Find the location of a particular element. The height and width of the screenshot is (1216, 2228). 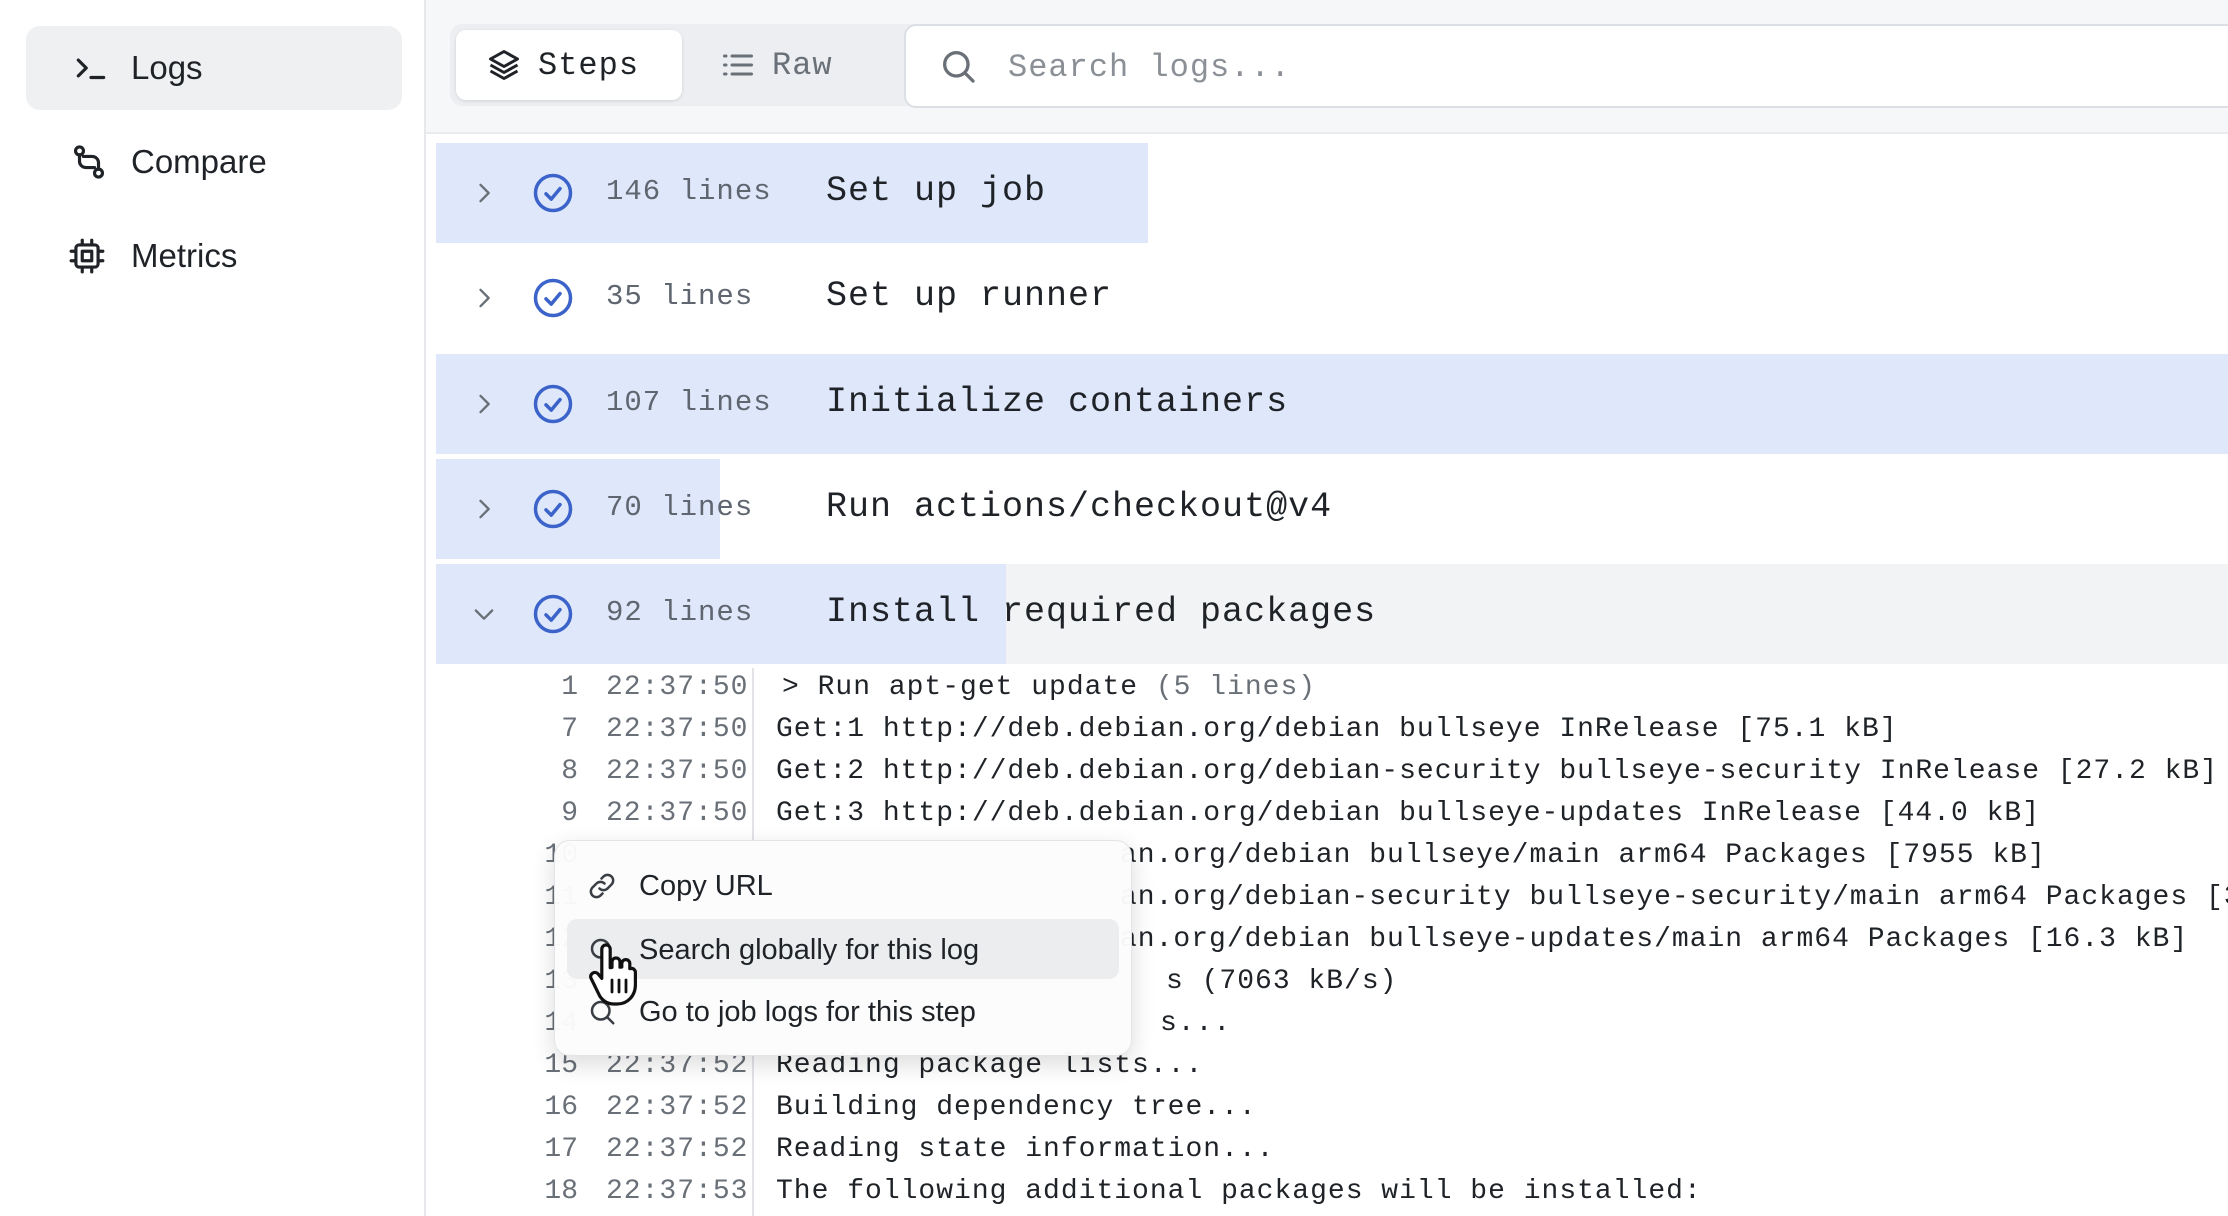

line-number: 16 is located at coordinates (537, 1107).